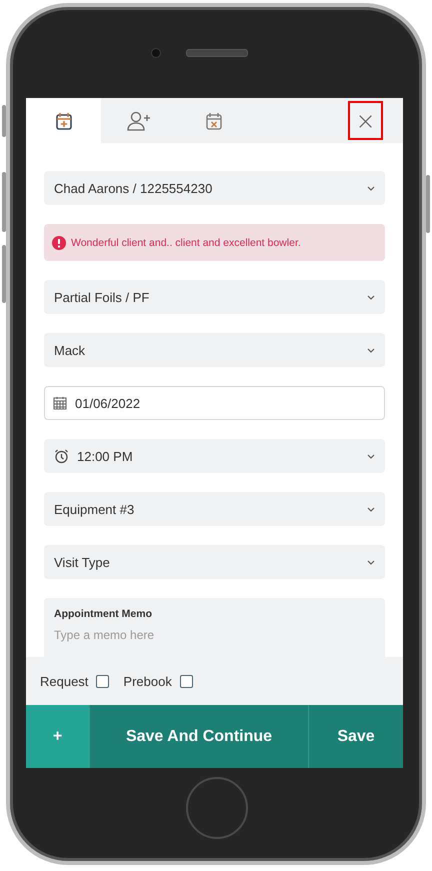 The width and height of the screenshot is (432, 871). What do you see at coordinates (60, 403) in the screenshot?
I see `calendar-icon` at bounding box center [60, 403].